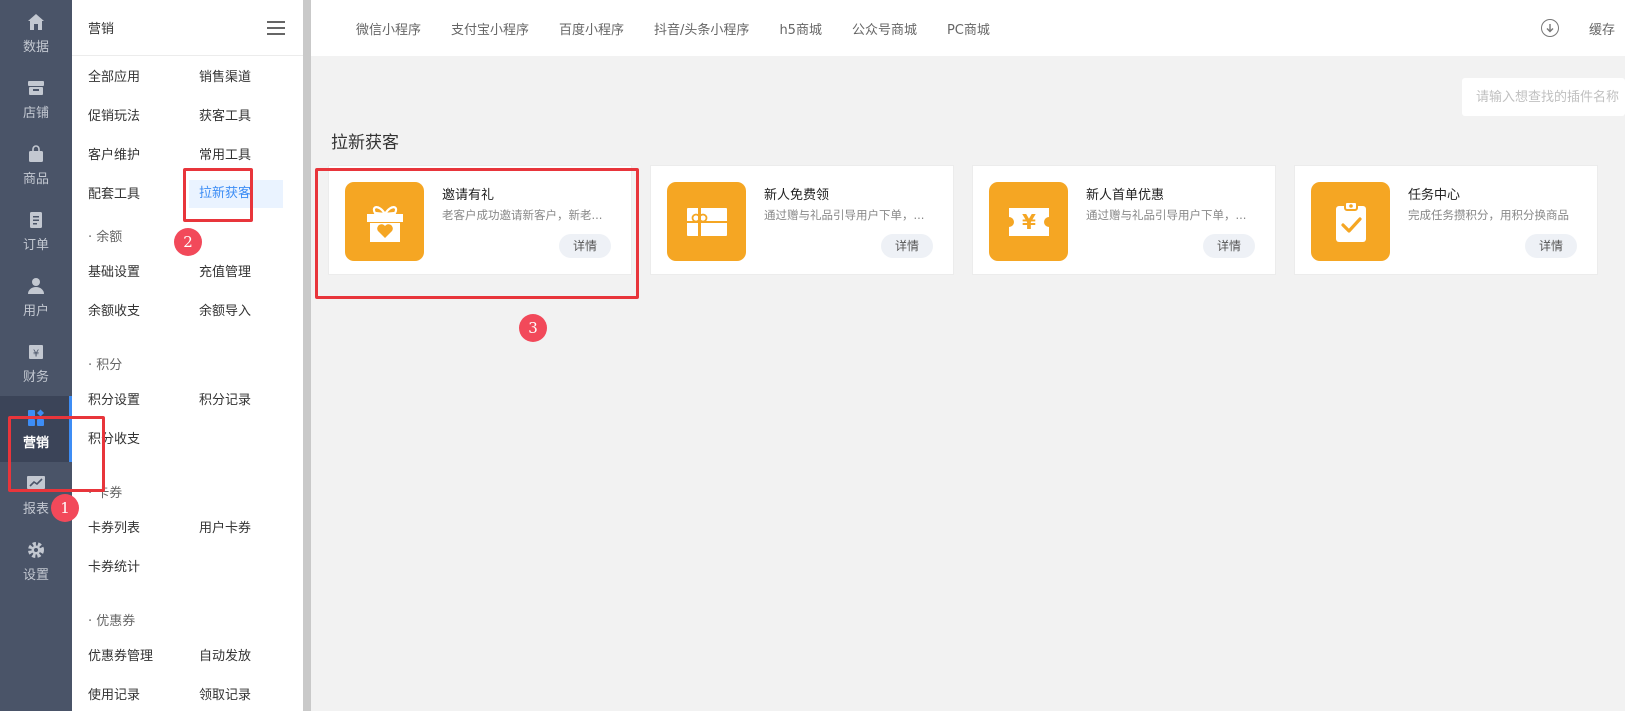 Image resolution: width=1625 pixels, height=711 pixels. I want to click on top-bar-actions: 缓存, so click(1583, 28).